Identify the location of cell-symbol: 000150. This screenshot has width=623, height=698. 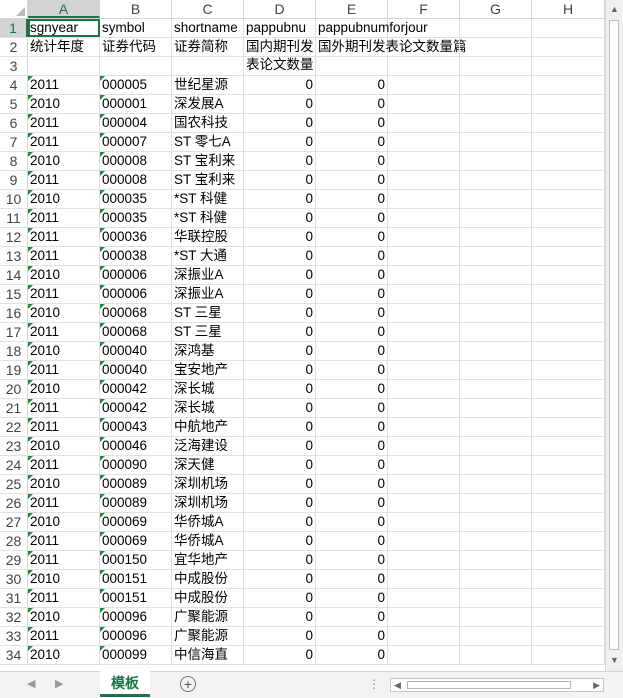
(136, 560).